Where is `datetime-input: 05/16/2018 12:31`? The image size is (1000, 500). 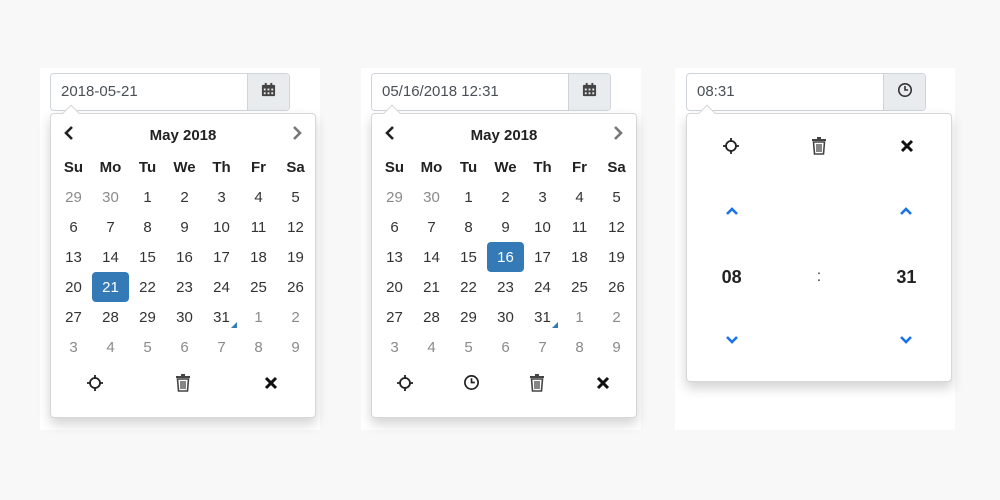 datetime-input: 05/16/2018 12:31 is located at coordinates (470, 92).